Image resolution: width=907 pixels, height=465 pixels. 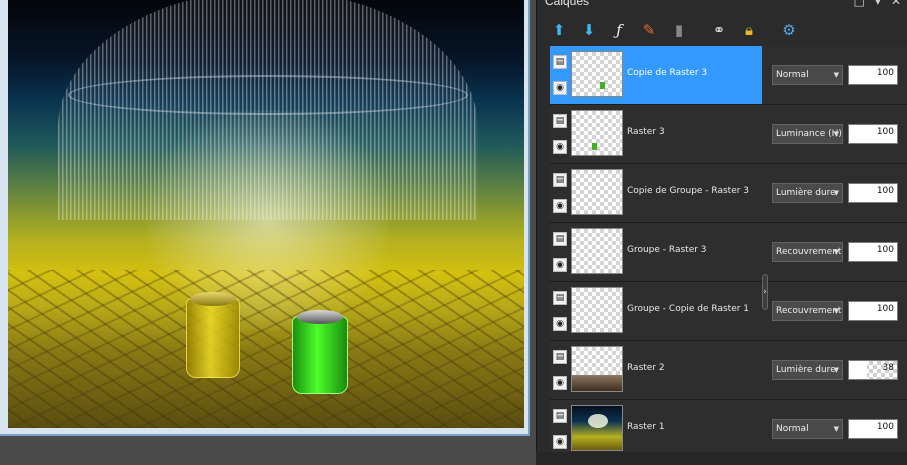 I want to click on panel-bottom-strip, so click(x=721, y=458).